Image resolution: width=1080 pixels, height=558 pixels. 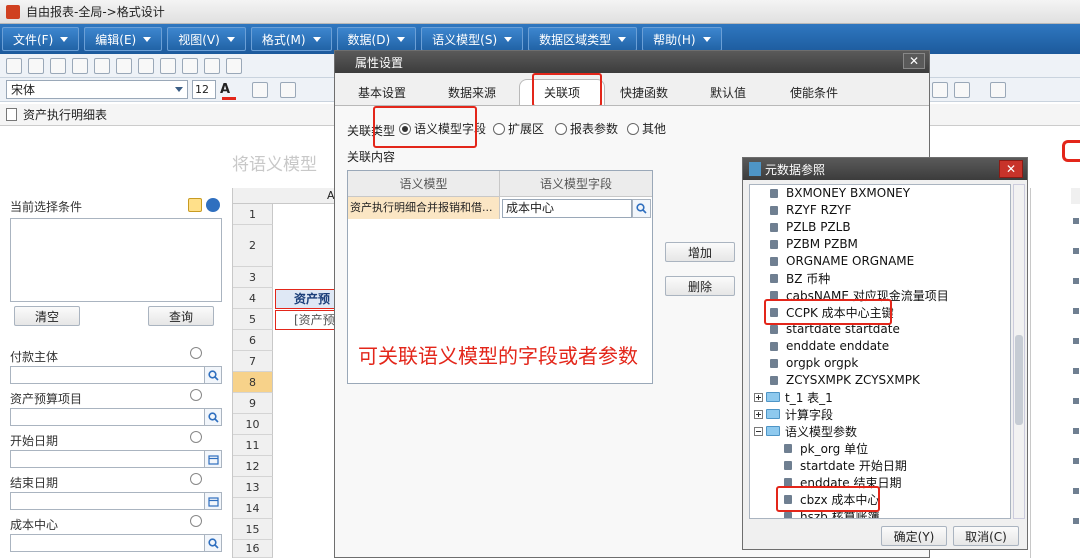 I want to click on tree-leaf-item: PZLB PZLB, so click(x=810, y=227).